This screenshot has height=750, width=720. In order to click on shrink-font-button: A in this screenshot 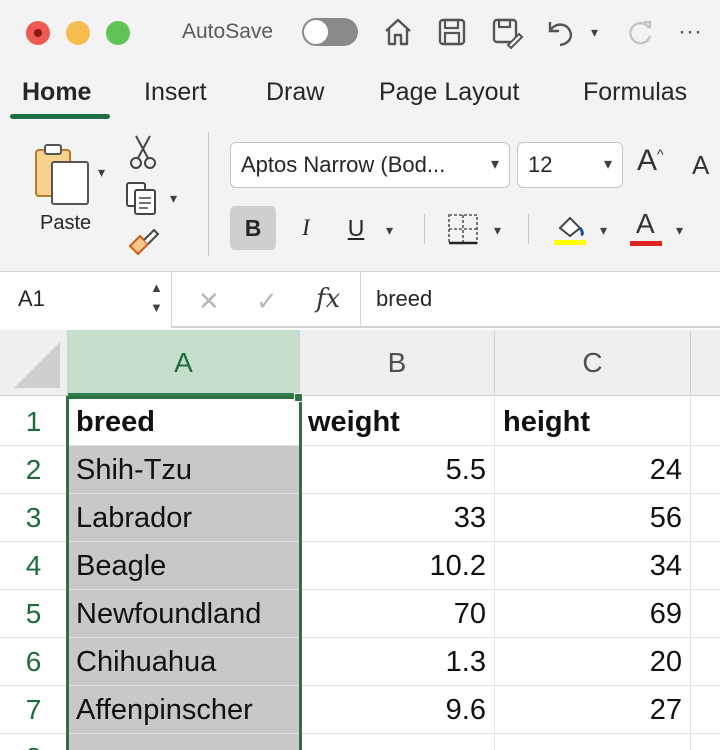, I will do `click(700, 165)`.